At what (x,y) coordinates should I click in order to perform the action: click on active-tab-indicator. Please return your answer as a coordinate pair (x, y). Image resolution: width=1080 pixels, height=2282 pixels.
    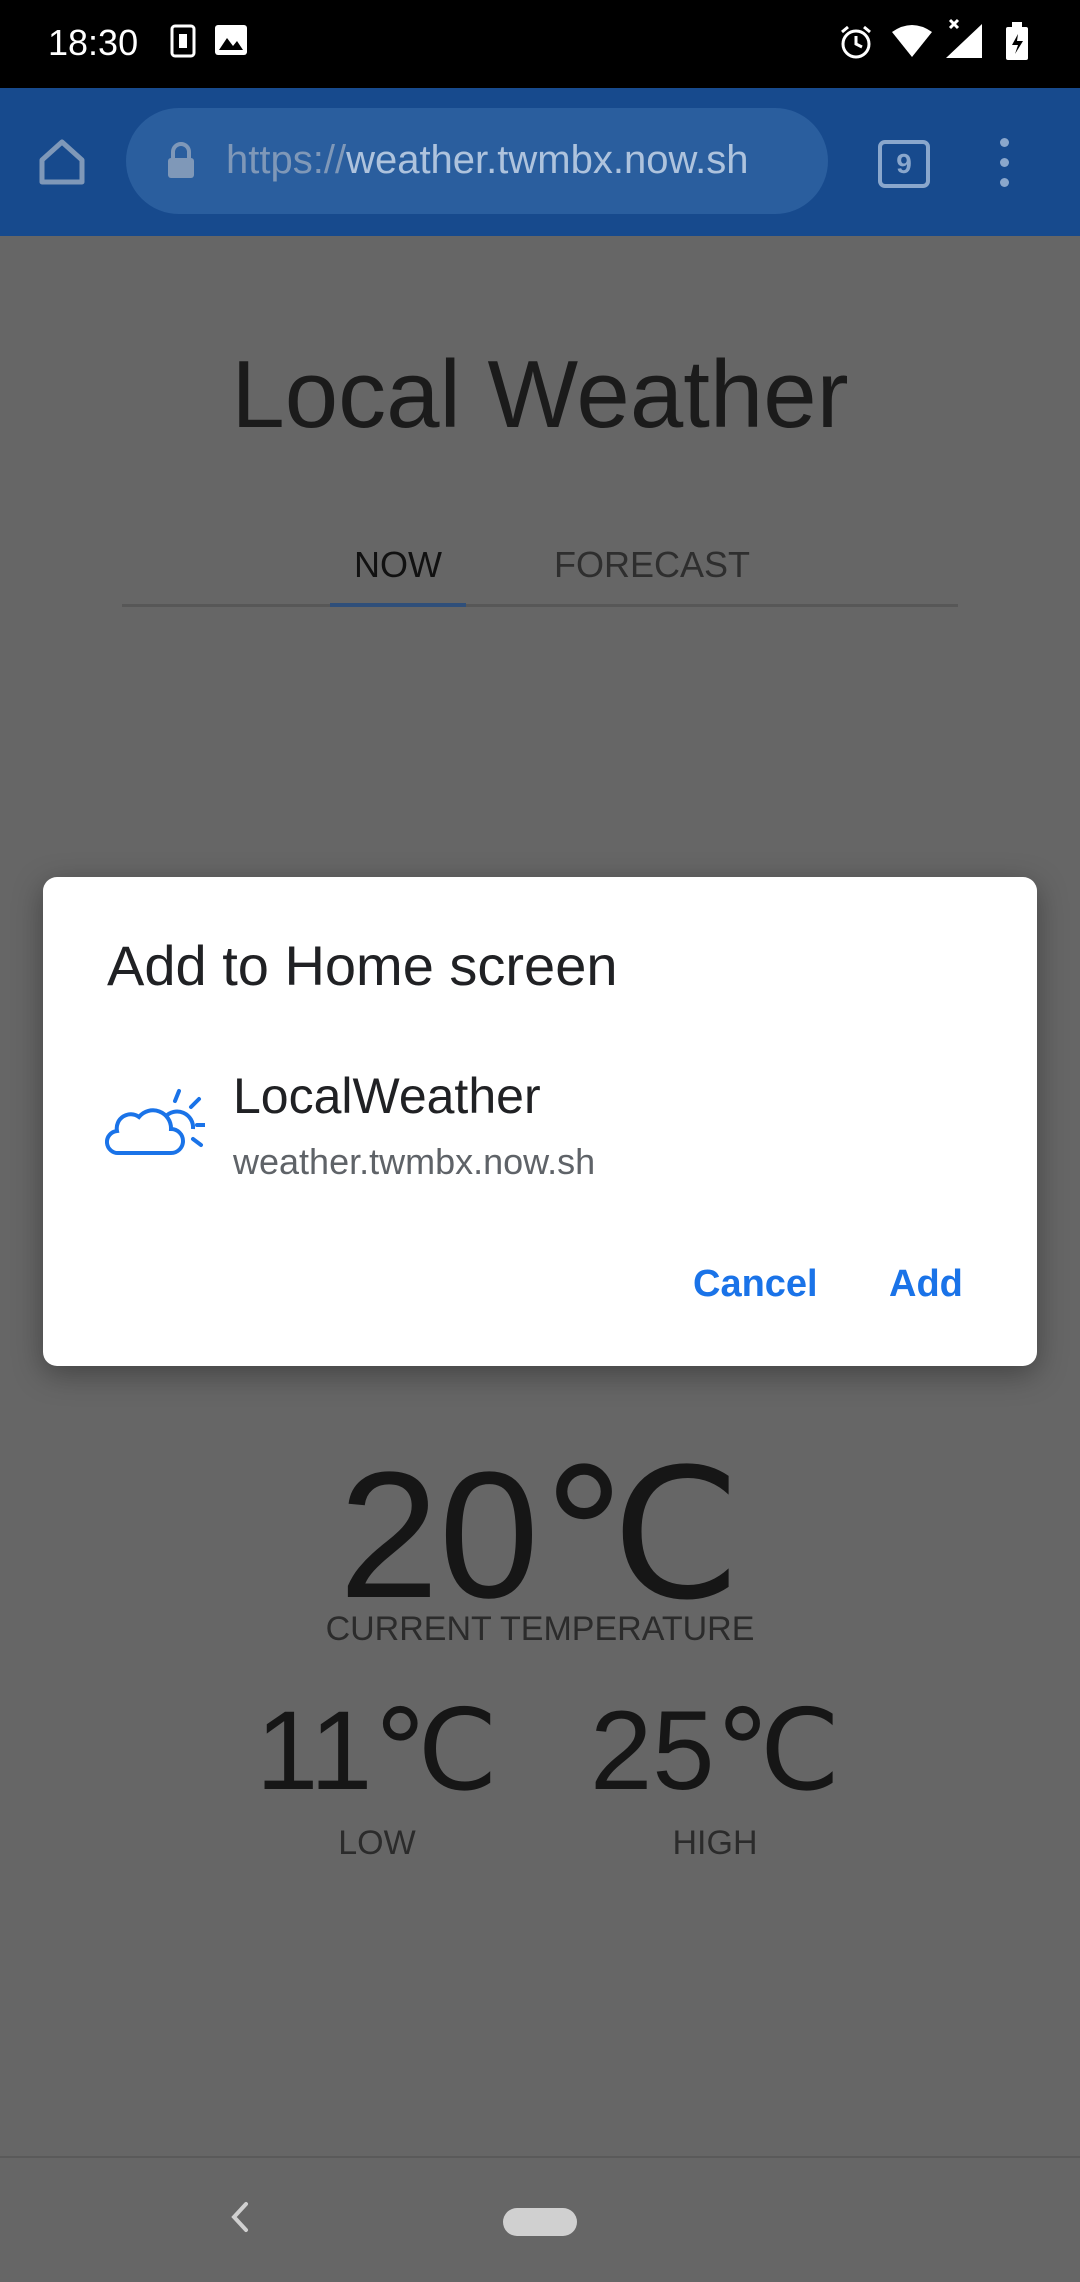
    Looking at the image, I should click on (398, 605).